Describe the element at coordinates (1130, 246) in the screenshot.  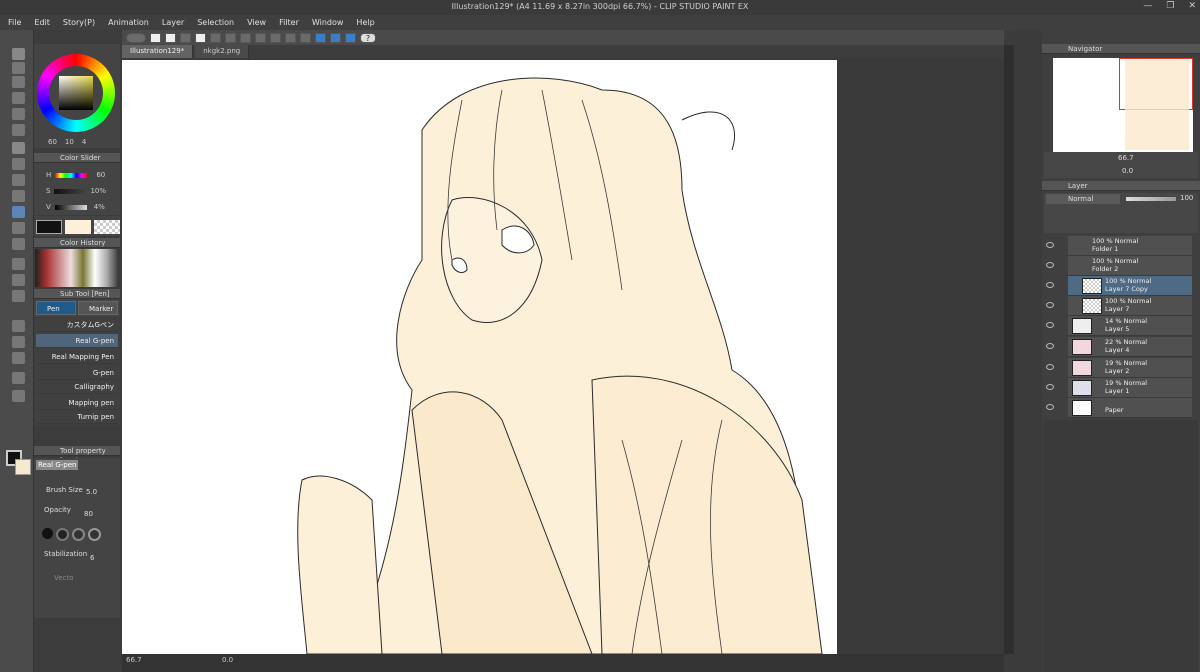
I see `layer-folder-1: 100 % Normal Folder 1` at that location.